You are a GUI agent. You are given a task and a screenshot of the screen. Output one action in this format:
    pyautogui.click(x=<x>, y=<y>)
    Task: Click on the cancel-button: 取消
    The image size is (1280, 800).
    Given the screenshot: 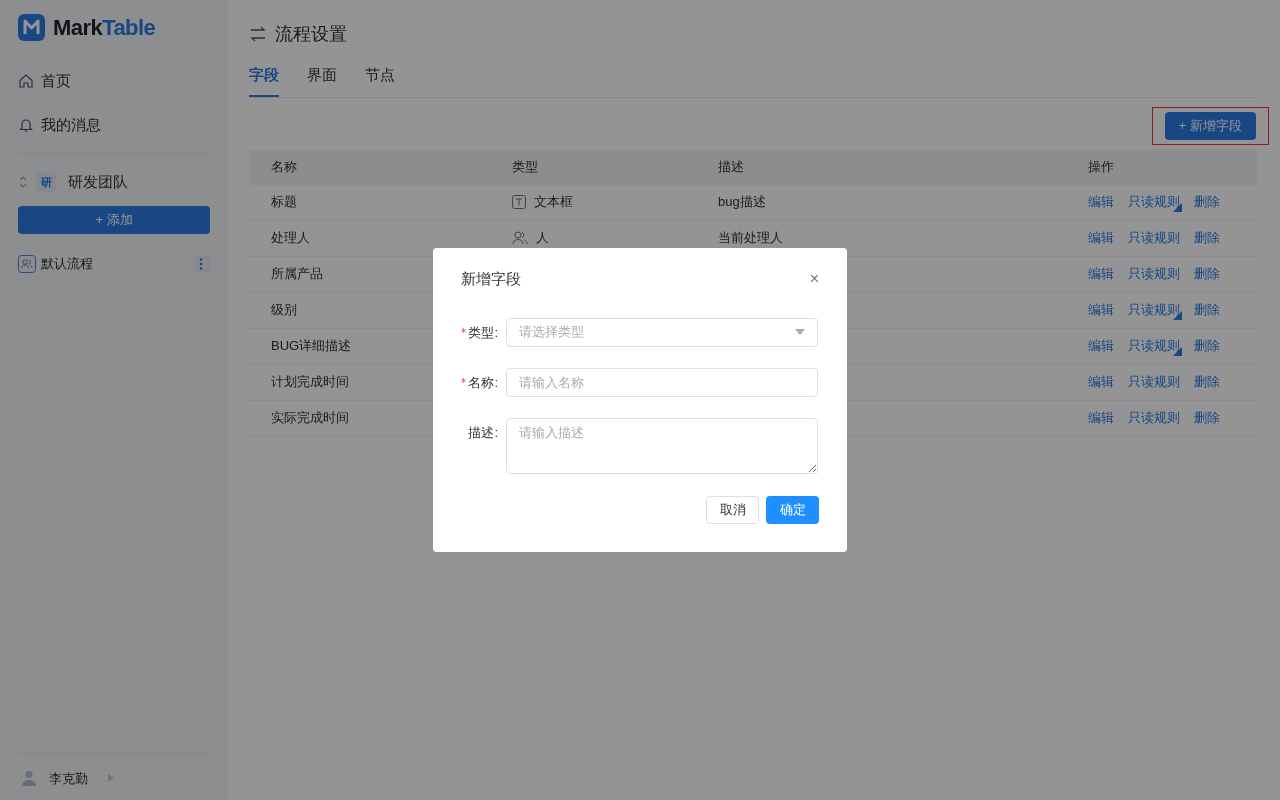 What is the action you would take?
    pyautogui.click(x=732, y=509)
    